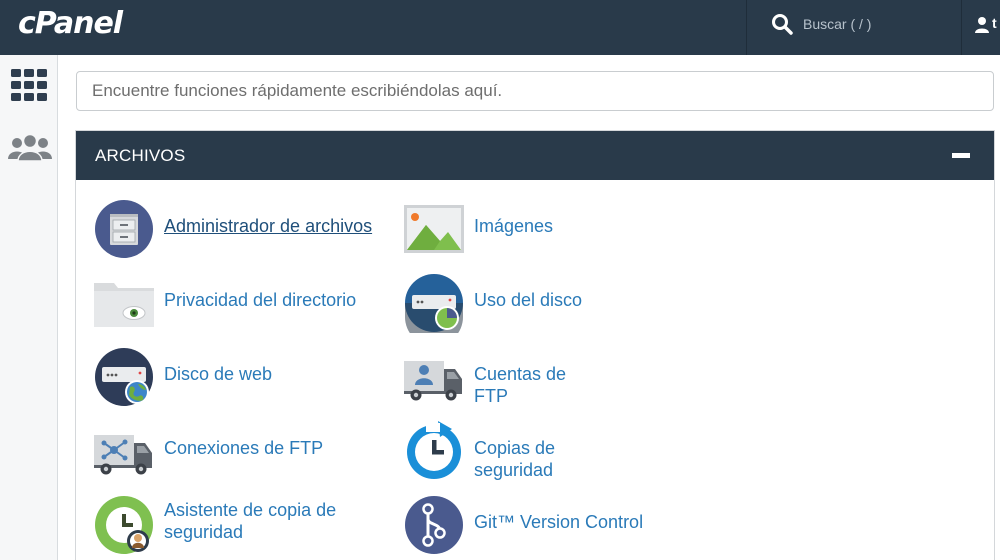 The image size is (1000, 560). I want to click on sidebar, so click(29, 307).